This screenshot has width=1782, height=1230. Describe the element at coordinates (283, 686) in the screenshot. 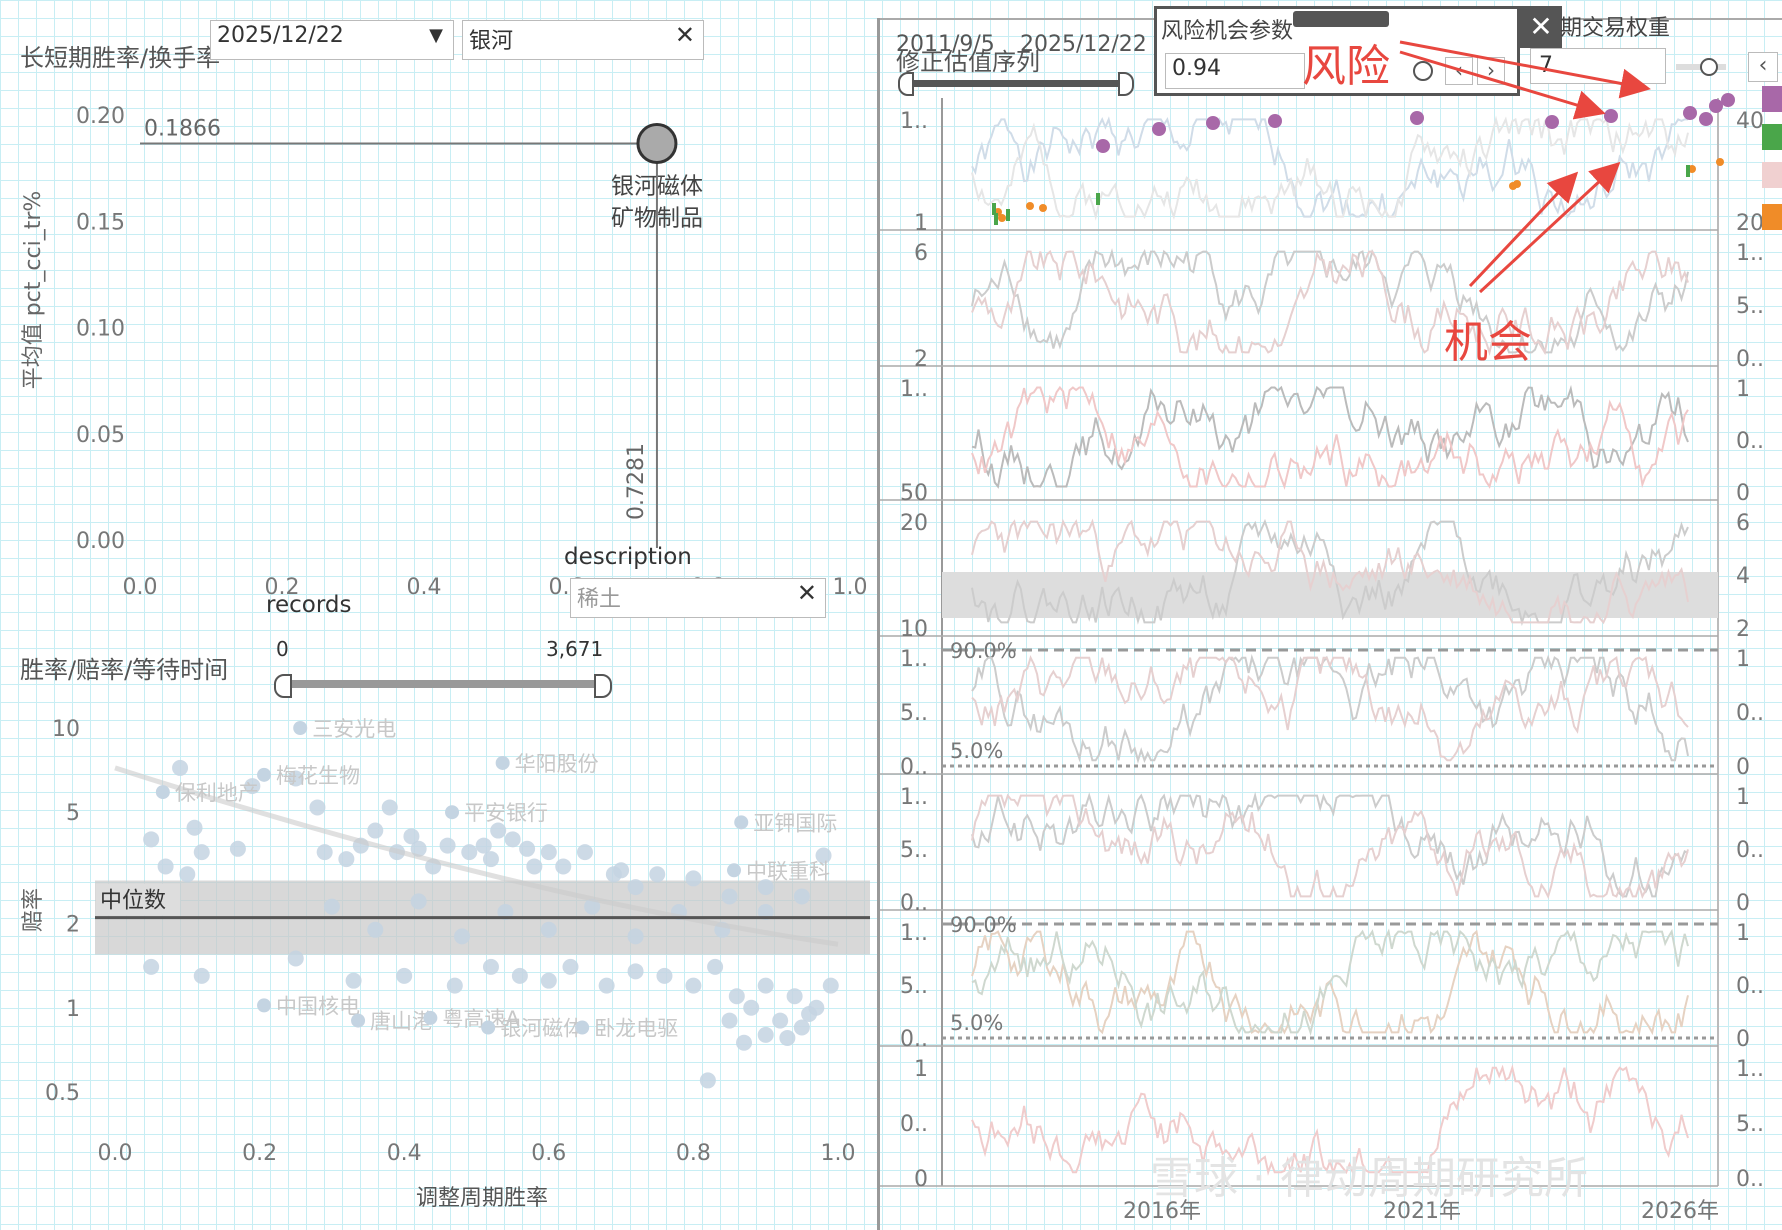

I see `records-slider-handle-min` at that location.